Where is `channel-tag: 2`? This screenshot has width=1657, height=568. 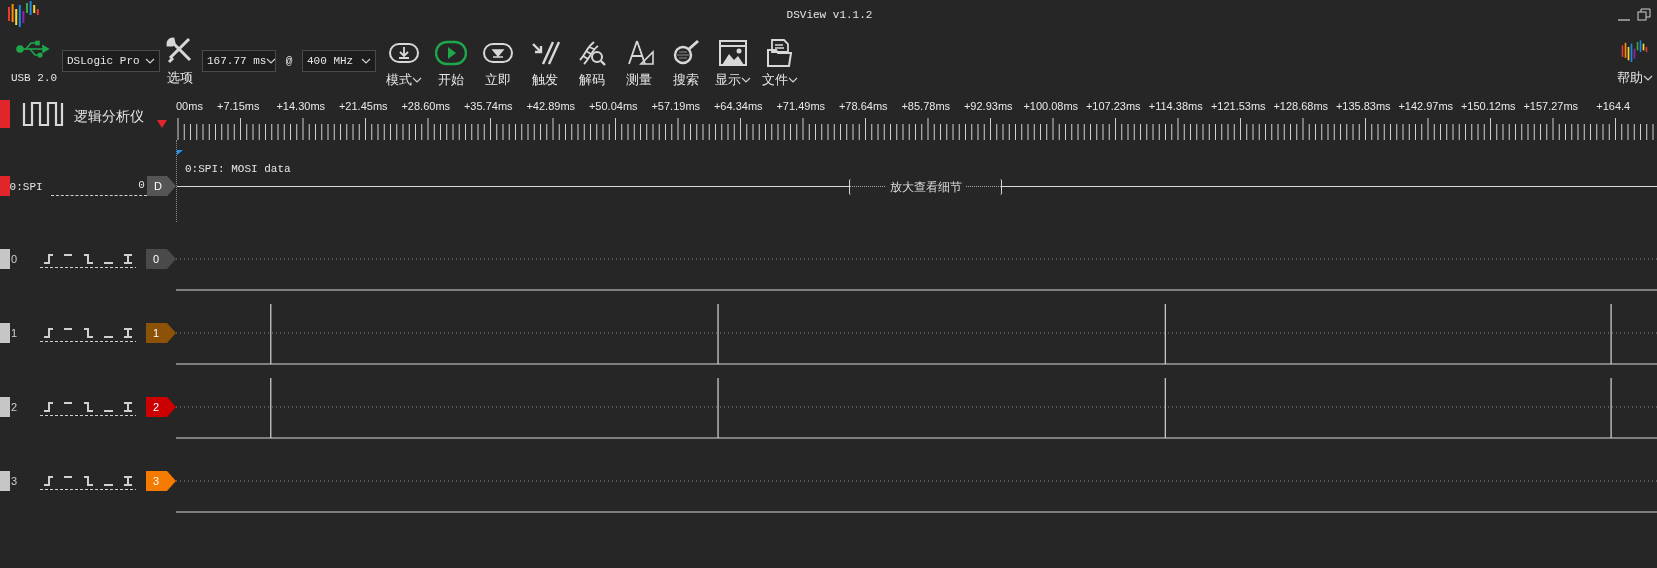
channel-tag: 2 is located at coordinates (161, 407).